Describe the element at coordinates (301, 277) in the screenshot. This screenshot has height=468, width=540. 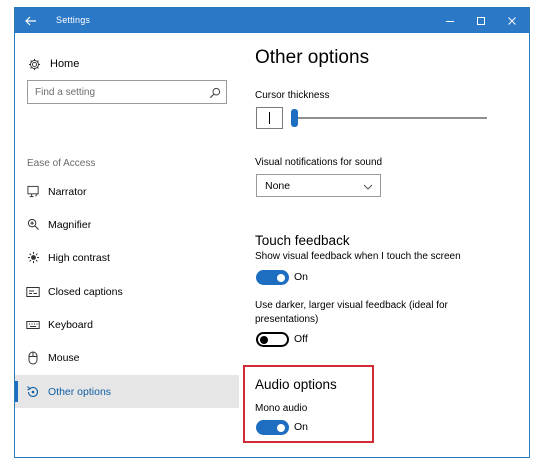
I see `show-visual-feedback-state: On` at that location.